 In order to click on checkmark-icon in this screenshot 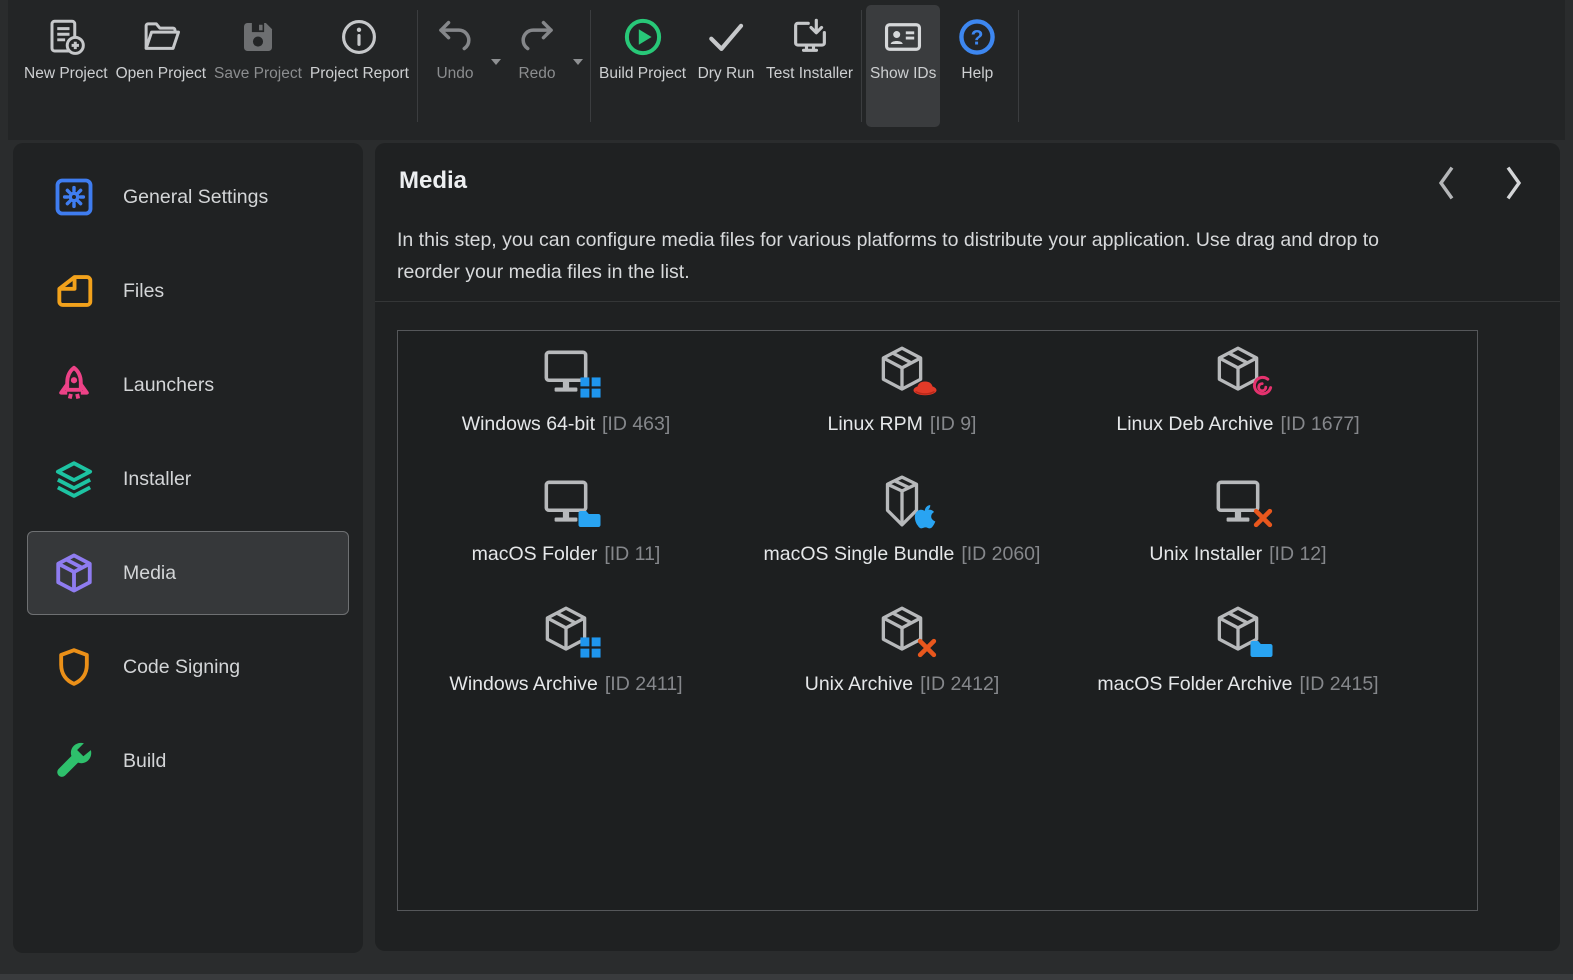, I will do `click(726, 37)`.